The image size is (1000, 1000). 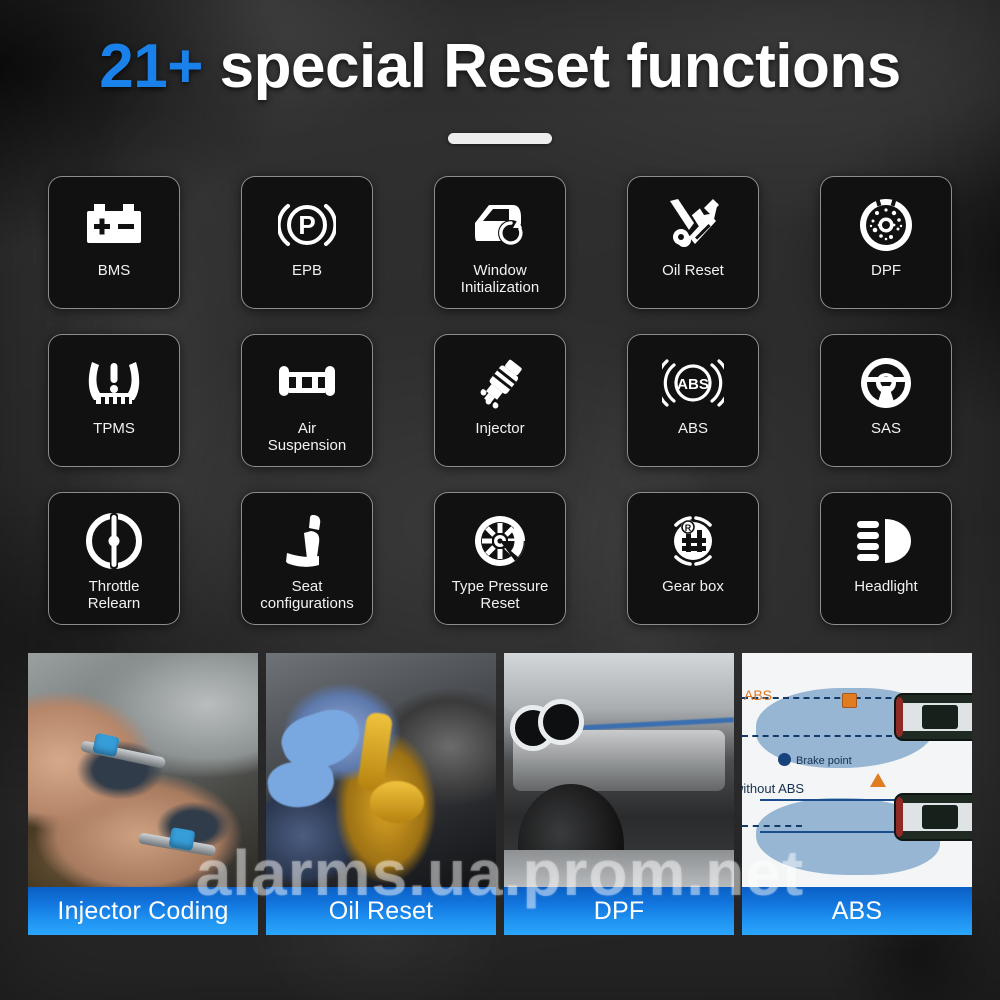 I want to click on abs-path-lower, so click(x=817, y=736).